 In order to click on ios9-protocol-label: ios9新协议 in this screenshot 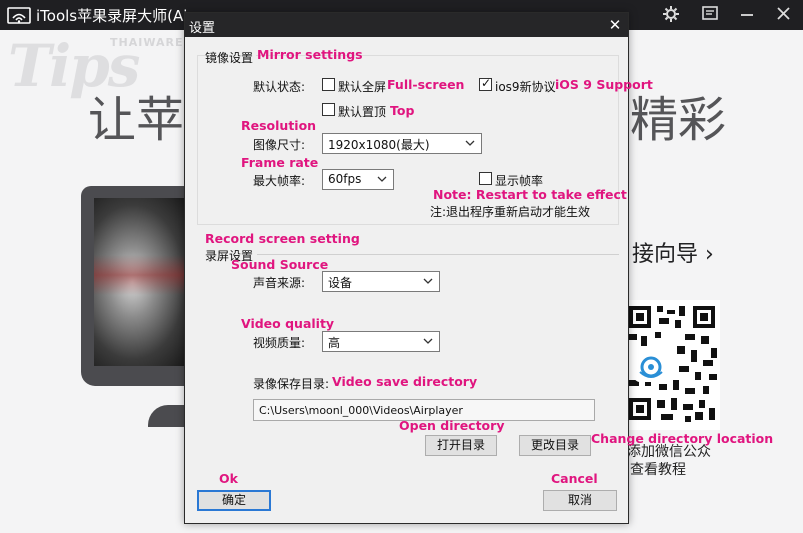, I will do `click(525, 86)`.